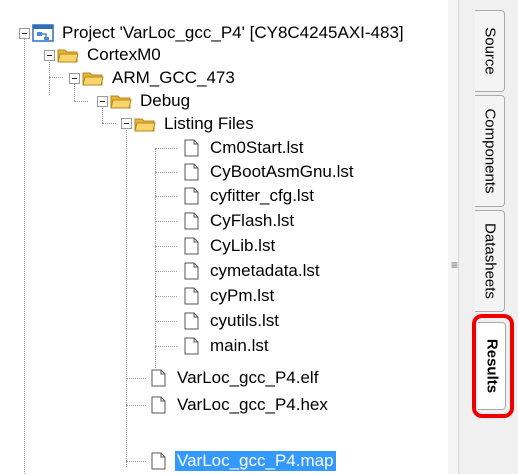 Image resolution: width=518 pixels, height=474 pixels. Describe the element at coordinates (453, 237) in the screenshot. I see `panel-splitter` at that location.